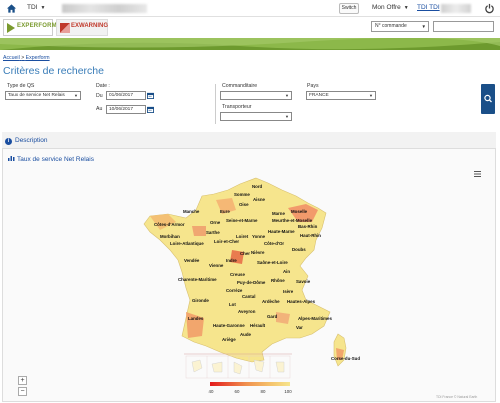 The image size is (500, 403). What do you see at coordinates (259, 236) in the screenshot?
I see `dept-label: Yonne` at bounding box center [259, 236].